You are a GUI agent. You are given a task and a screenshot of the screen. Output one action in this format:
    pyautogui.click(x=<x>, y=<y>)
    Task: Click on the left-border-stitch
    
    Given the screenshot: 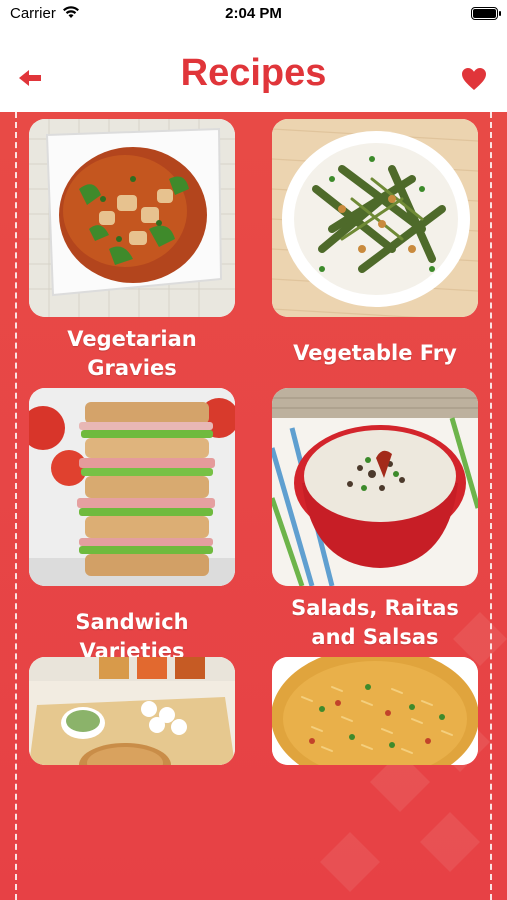 What is the action you would take?
    pyautogui.click(x=16, y=506)
    